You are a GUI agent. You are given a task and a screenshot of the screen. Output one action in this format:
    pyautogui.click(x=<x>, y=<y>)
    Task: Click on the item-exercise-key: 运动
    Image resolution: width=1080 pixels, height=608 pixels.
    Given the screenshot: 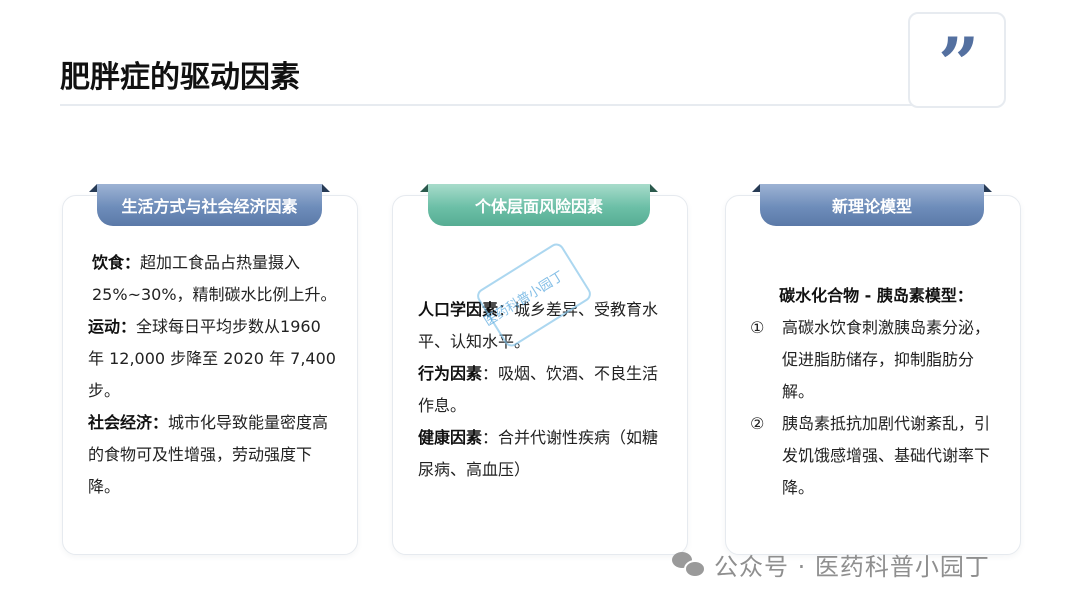 What is the action you would take?
    pyautogui.click(x=104, y=326)
    